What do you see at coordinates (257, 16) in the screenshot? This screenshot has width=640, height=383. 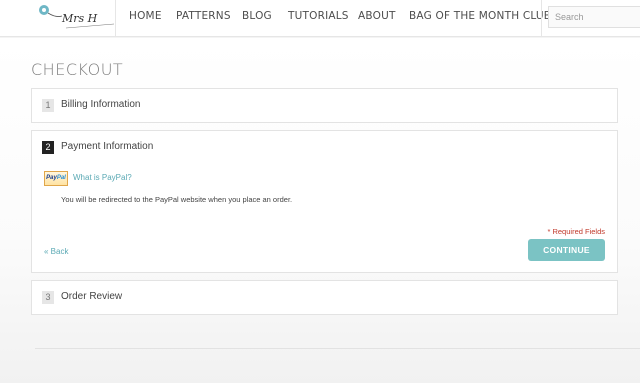 I see `nav-blog: BLOG` at bounding box center [257, 16].